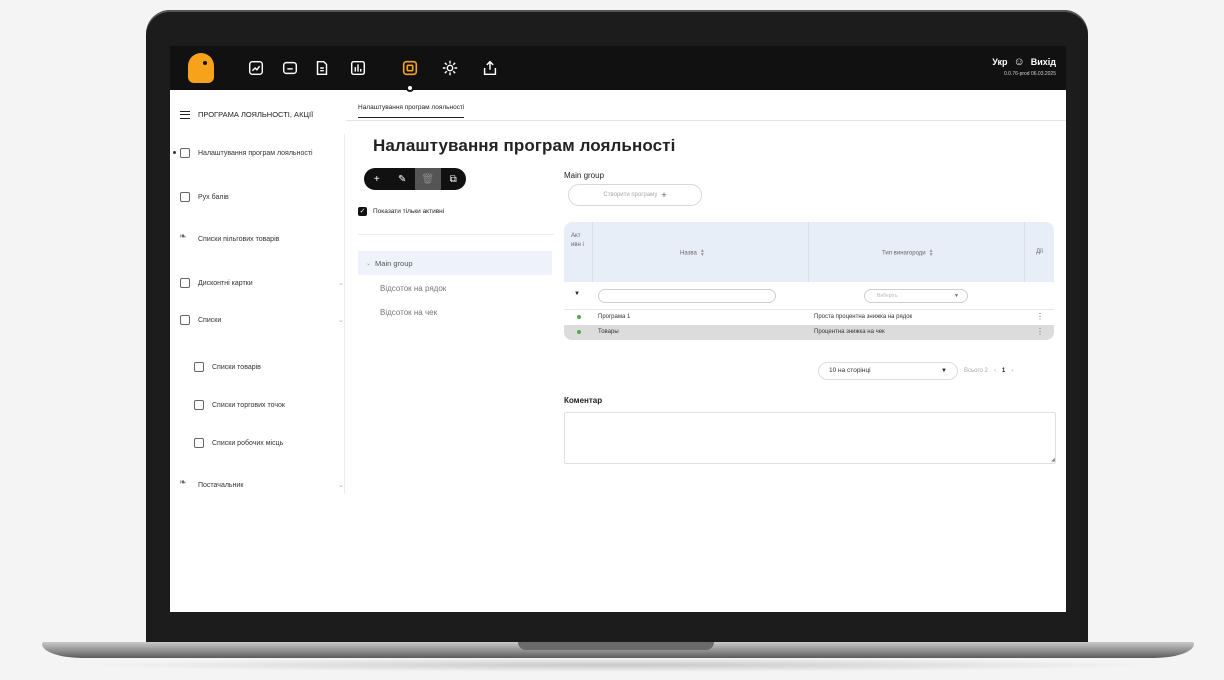 This screenshot has width=1224, height=680. I want to click on laptop-shadow, so click(618, 665).